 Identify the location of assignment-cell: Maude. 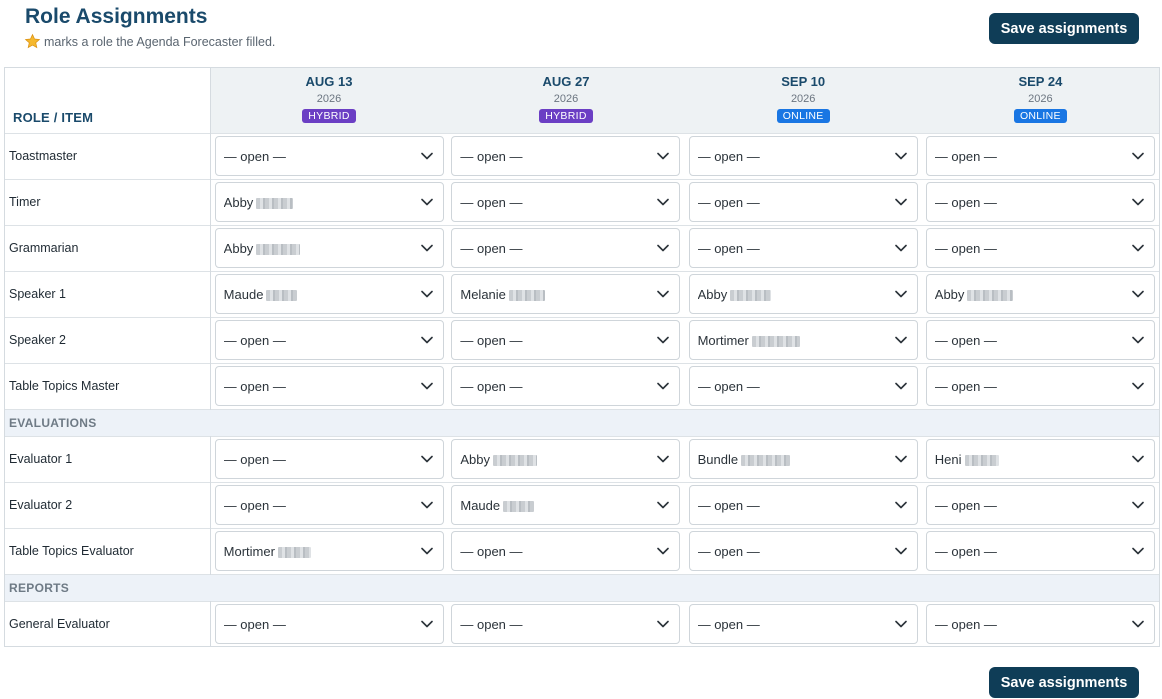
(566, 504).